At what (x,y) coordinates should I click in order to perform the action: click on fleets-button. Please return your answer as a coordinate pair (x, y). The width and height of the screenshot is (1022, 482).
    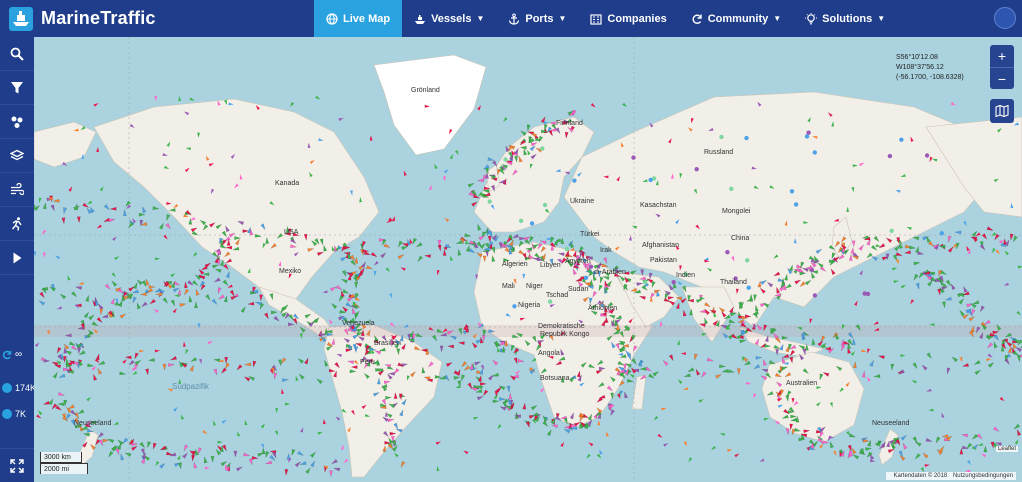
    Looking at the image, I should click on (17, 122).